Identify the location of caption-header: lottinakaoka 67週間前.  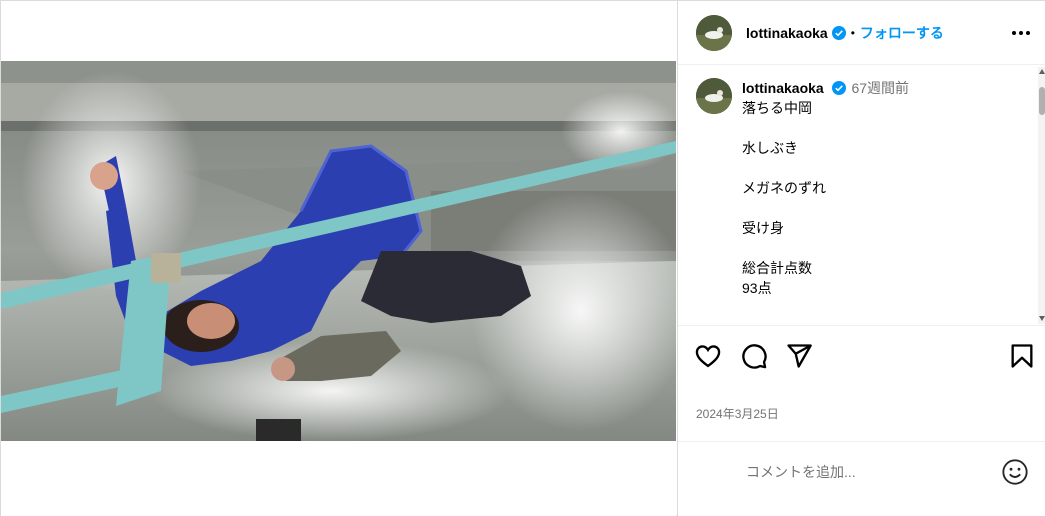
(887, 88).